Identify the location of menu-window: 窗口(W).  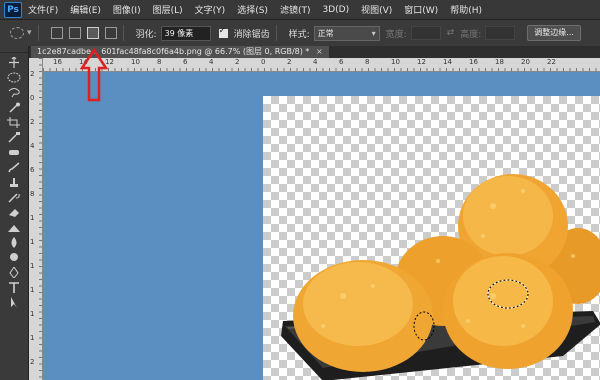
(421, 9).